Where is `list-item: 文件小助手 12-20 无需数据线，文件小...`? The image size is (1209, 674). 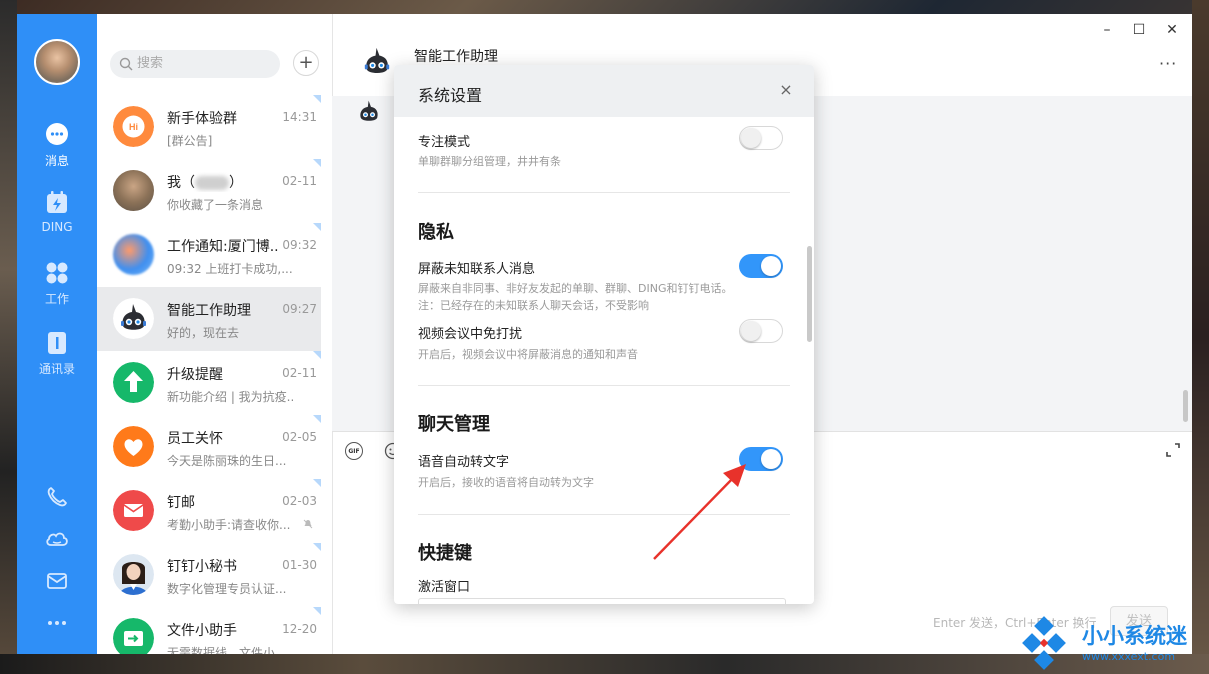
list-item: 文件小助手 12-20 无需数据线，文件小... is located at coordinates (209, 630).